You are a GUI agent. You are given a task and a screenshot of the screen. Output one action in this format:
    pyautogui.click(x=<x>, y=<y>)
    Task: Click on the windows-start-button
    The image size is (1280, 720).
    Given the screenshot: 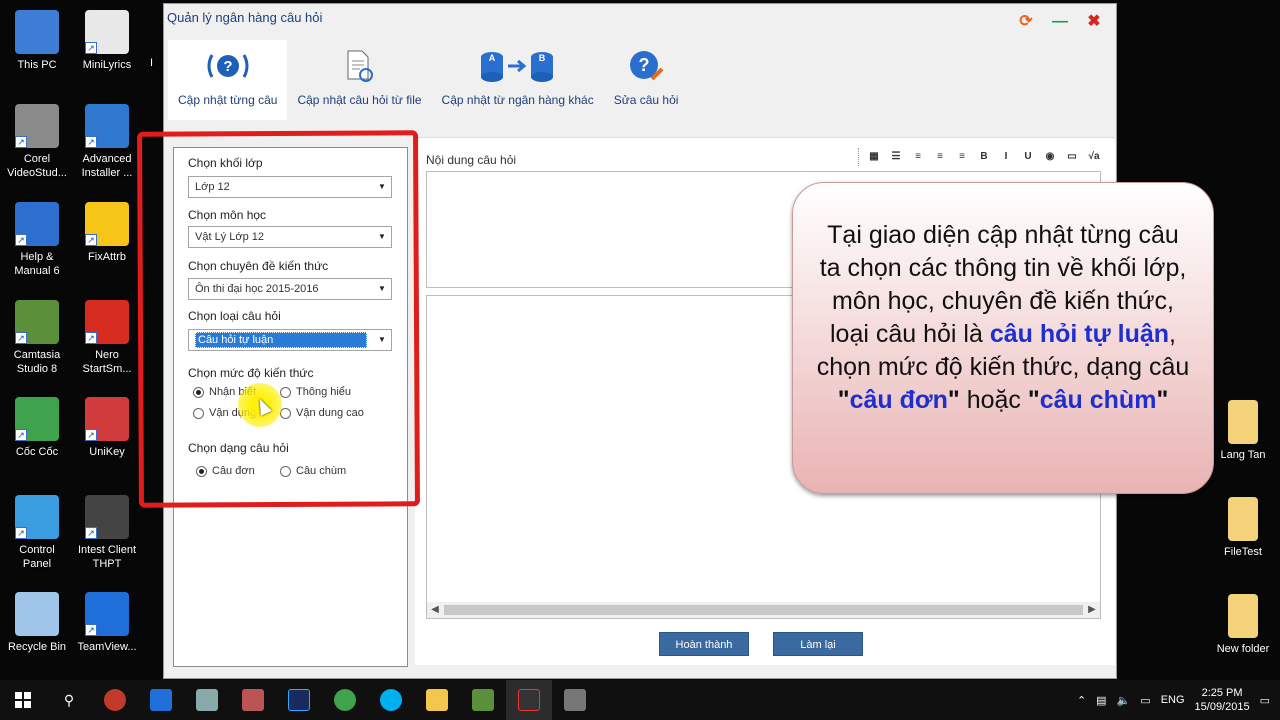 What is the action you would take?
    pyautogui.click(x=23, y=700)
    